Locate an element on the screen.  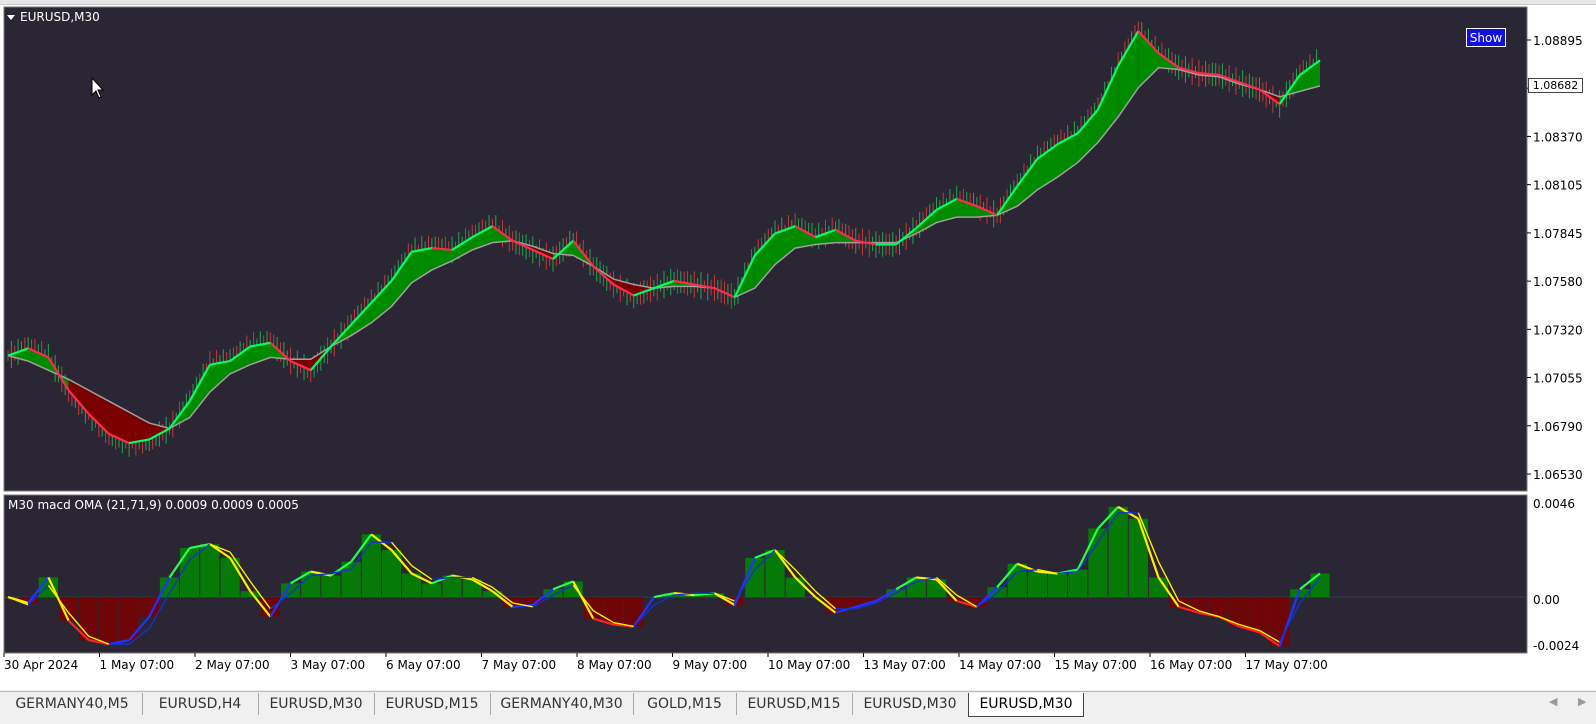
window-title: EURUSD,M30 is located at coordinates (60, 17).